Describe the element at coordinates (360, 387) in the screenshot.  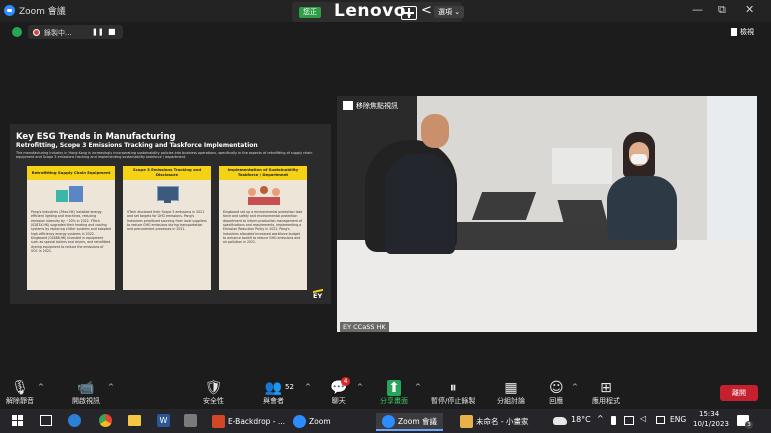
I see `chat-options-chevron-icon: ^` at that location.